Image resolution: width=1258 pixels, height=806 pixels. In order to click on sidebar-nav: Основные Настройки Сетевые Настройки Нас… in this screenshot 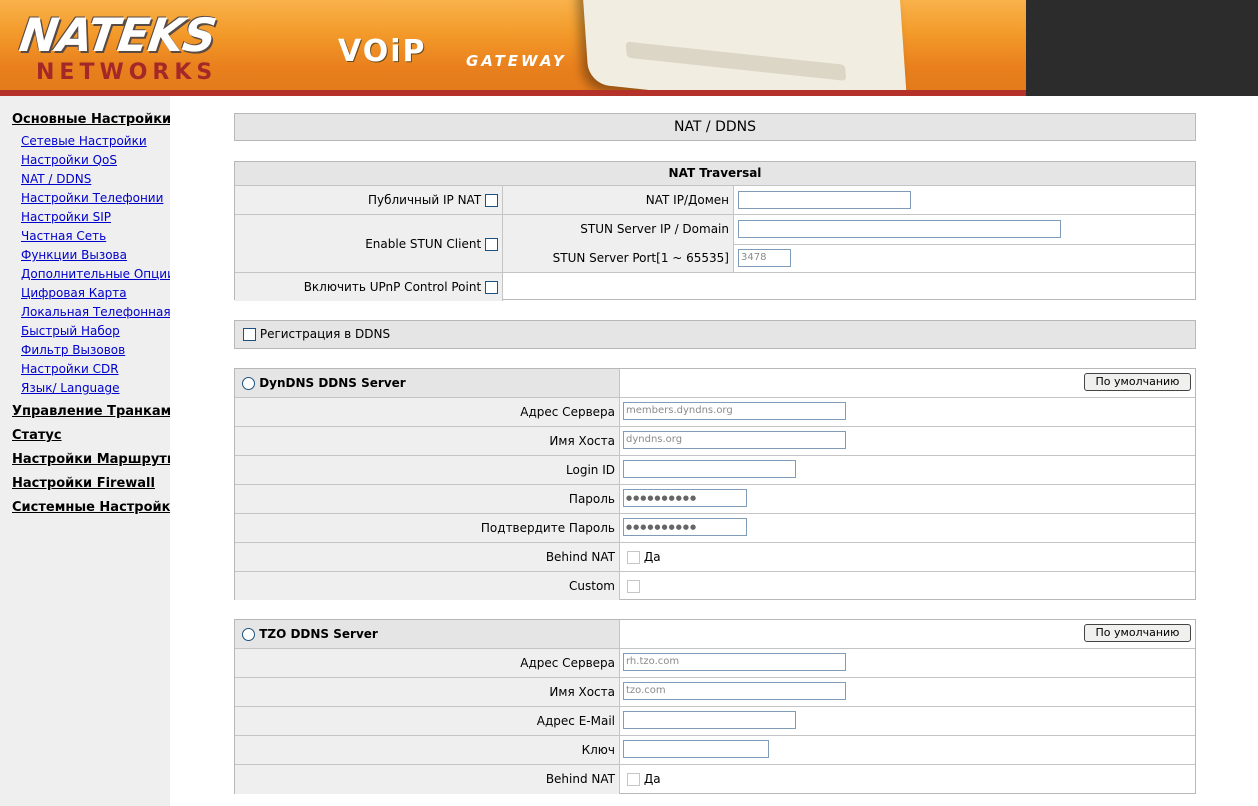, I will do `click(85, 451)`.